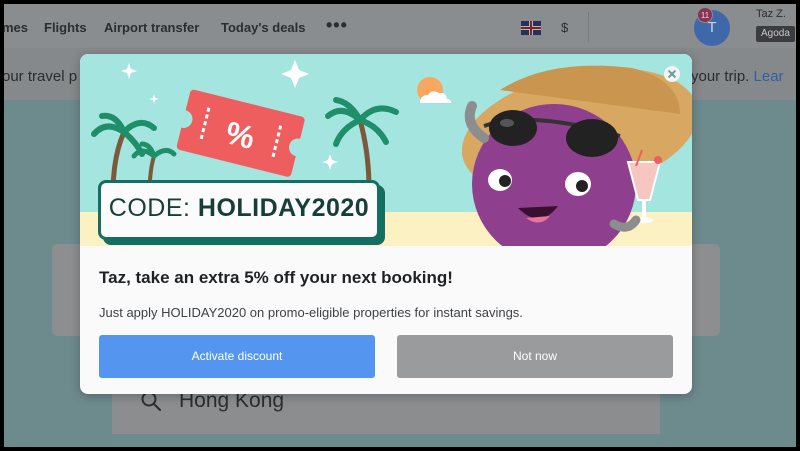 This screenshot has width=800, height=451. I want to click on nav-item-flights: Flights, so click(65, 27).